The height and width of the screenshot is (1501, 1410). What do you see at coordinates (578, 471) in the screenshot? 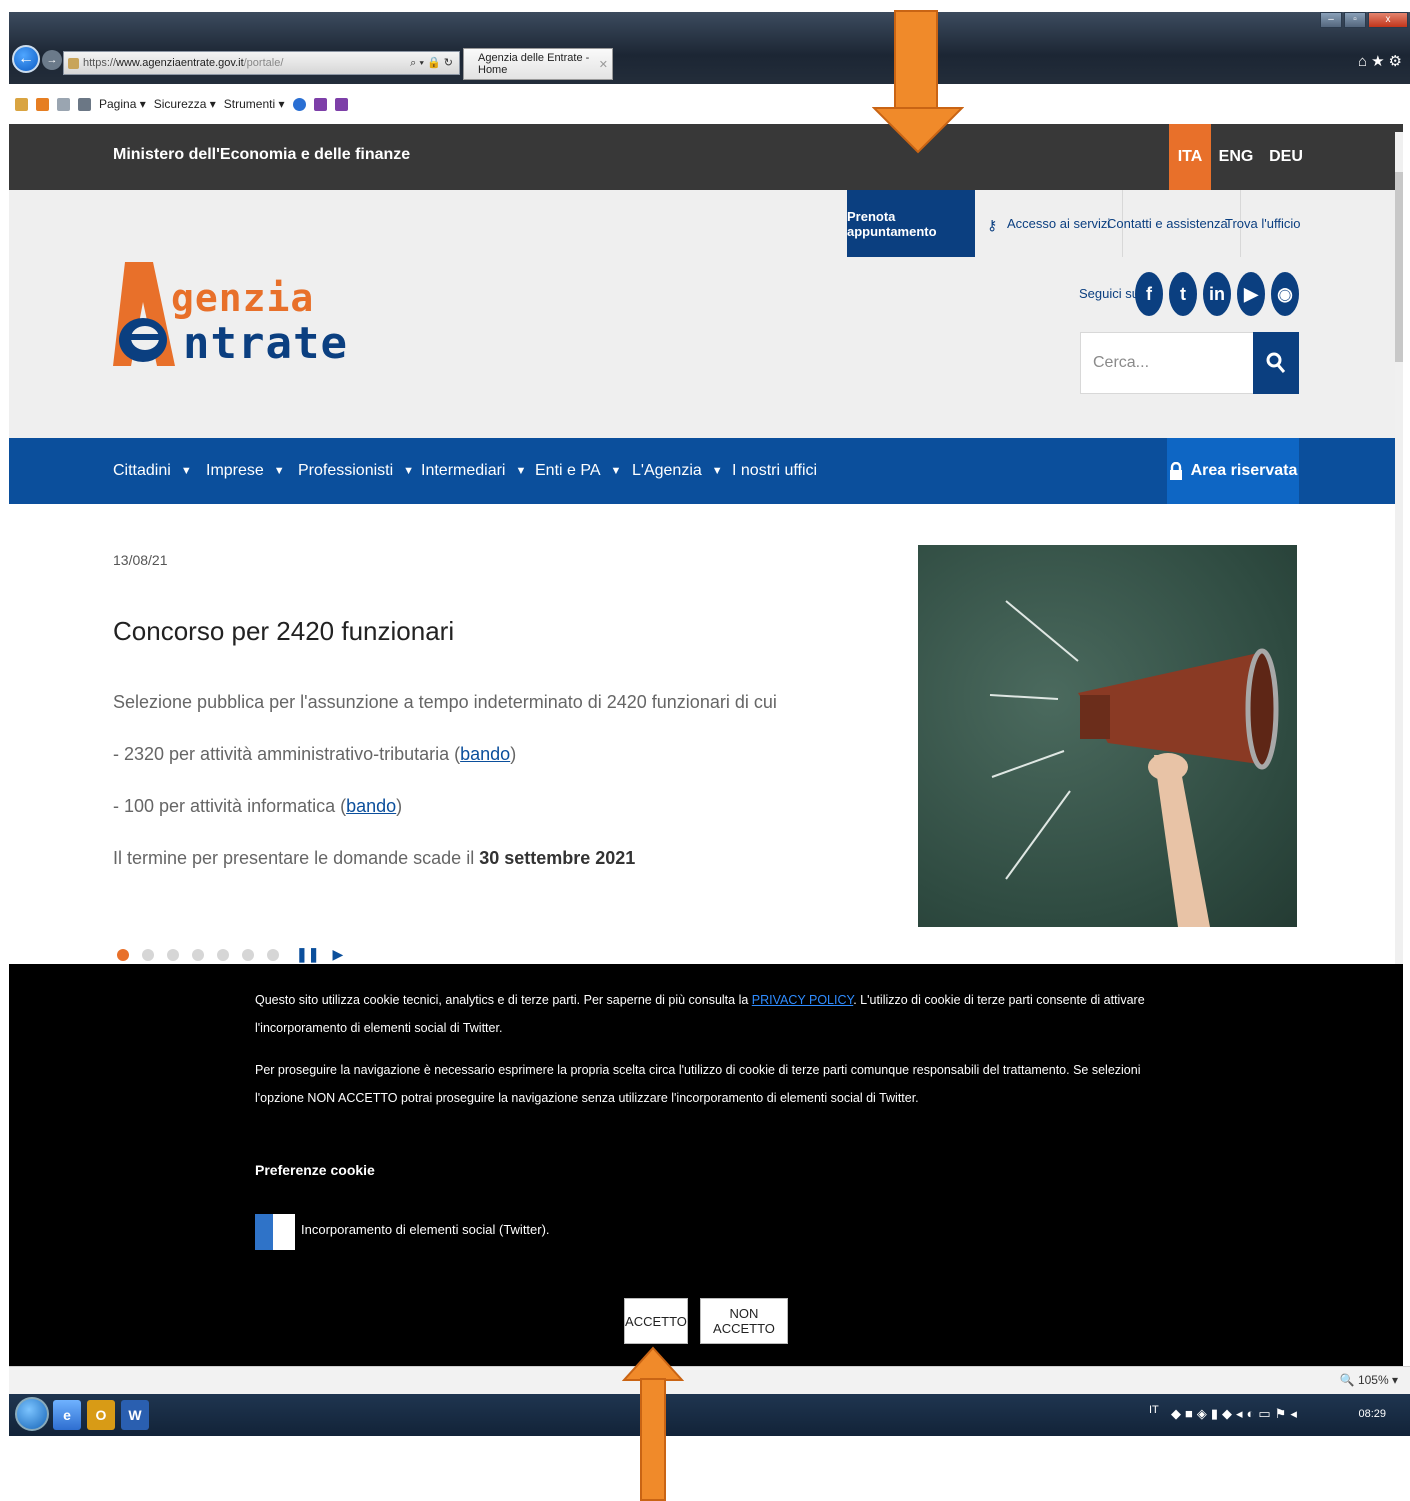
I see `nav-enti-pa: Enti e PA ▼` at bounding box center [578, 471].